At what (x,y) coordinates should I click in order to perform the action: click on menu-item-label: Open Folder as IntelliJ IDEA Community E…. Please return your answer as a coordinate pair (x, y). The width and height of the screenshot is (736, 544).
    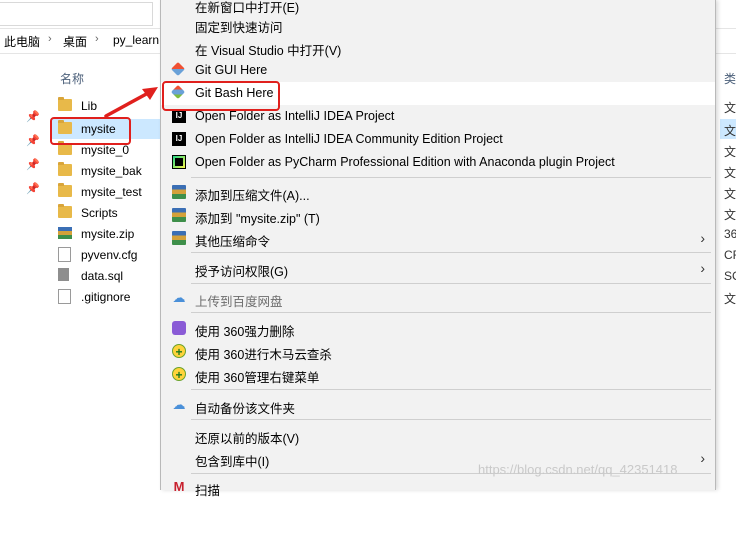
    Looking at the image, I should click on (349, 139).